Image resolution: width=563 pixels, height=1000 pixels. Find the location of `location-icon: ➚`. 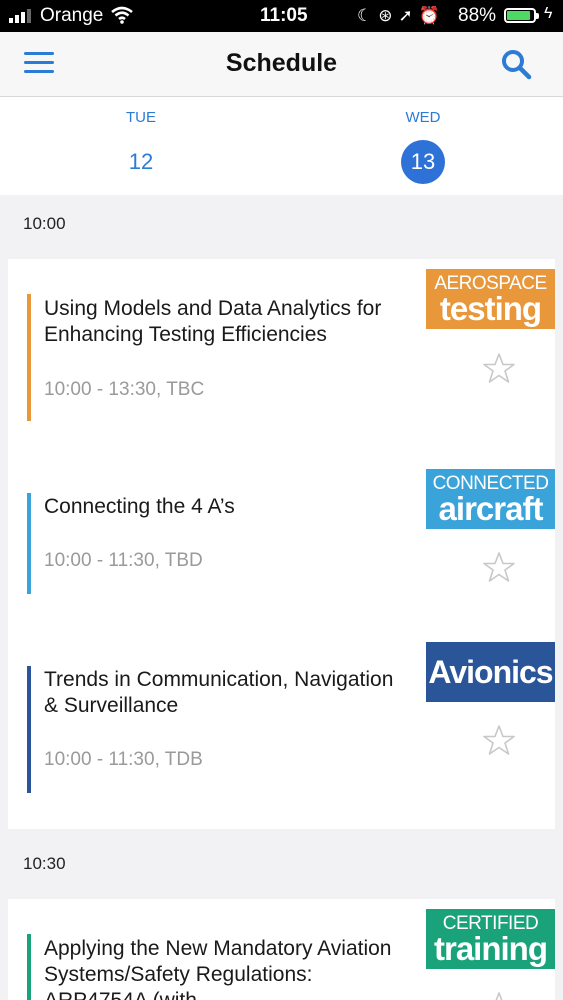

location-icon: ➚ is located at coordinates (408, 15).